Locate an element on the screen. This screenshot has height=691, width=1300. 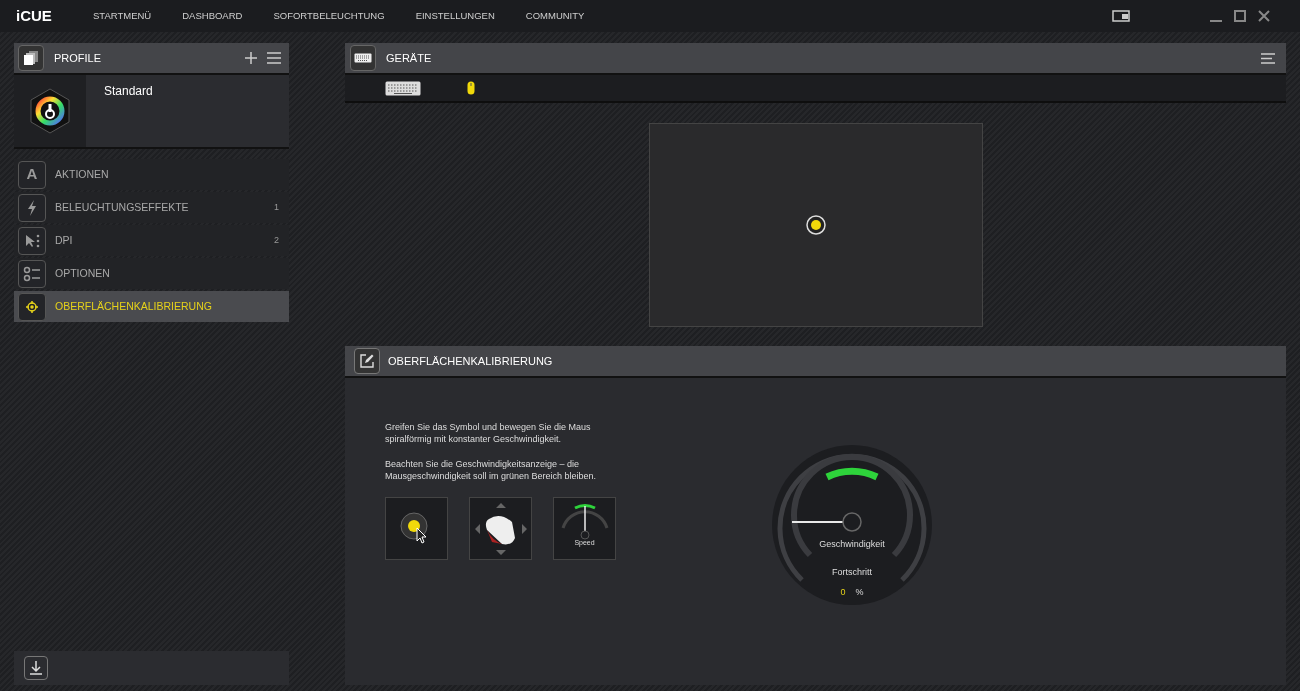
sidebar-item: DPI 2 is located at coordinates (151, 240).